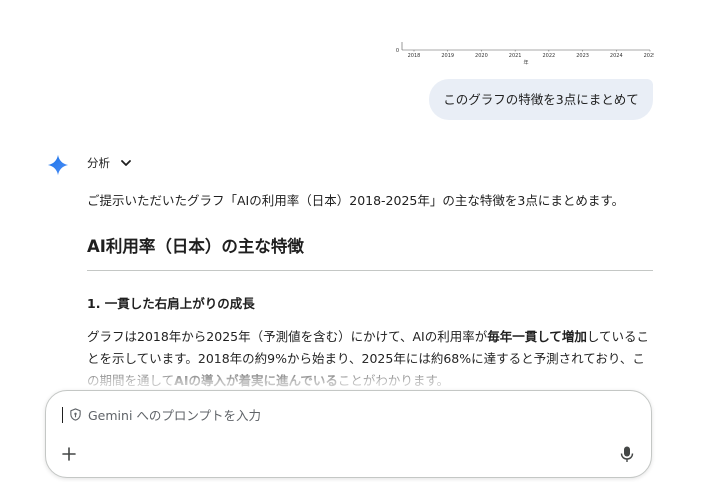 This screenshot has height=482, width=716. I want to click on p1-bold-2: AIの導入が着実に進んでいる, so click(256, 380).